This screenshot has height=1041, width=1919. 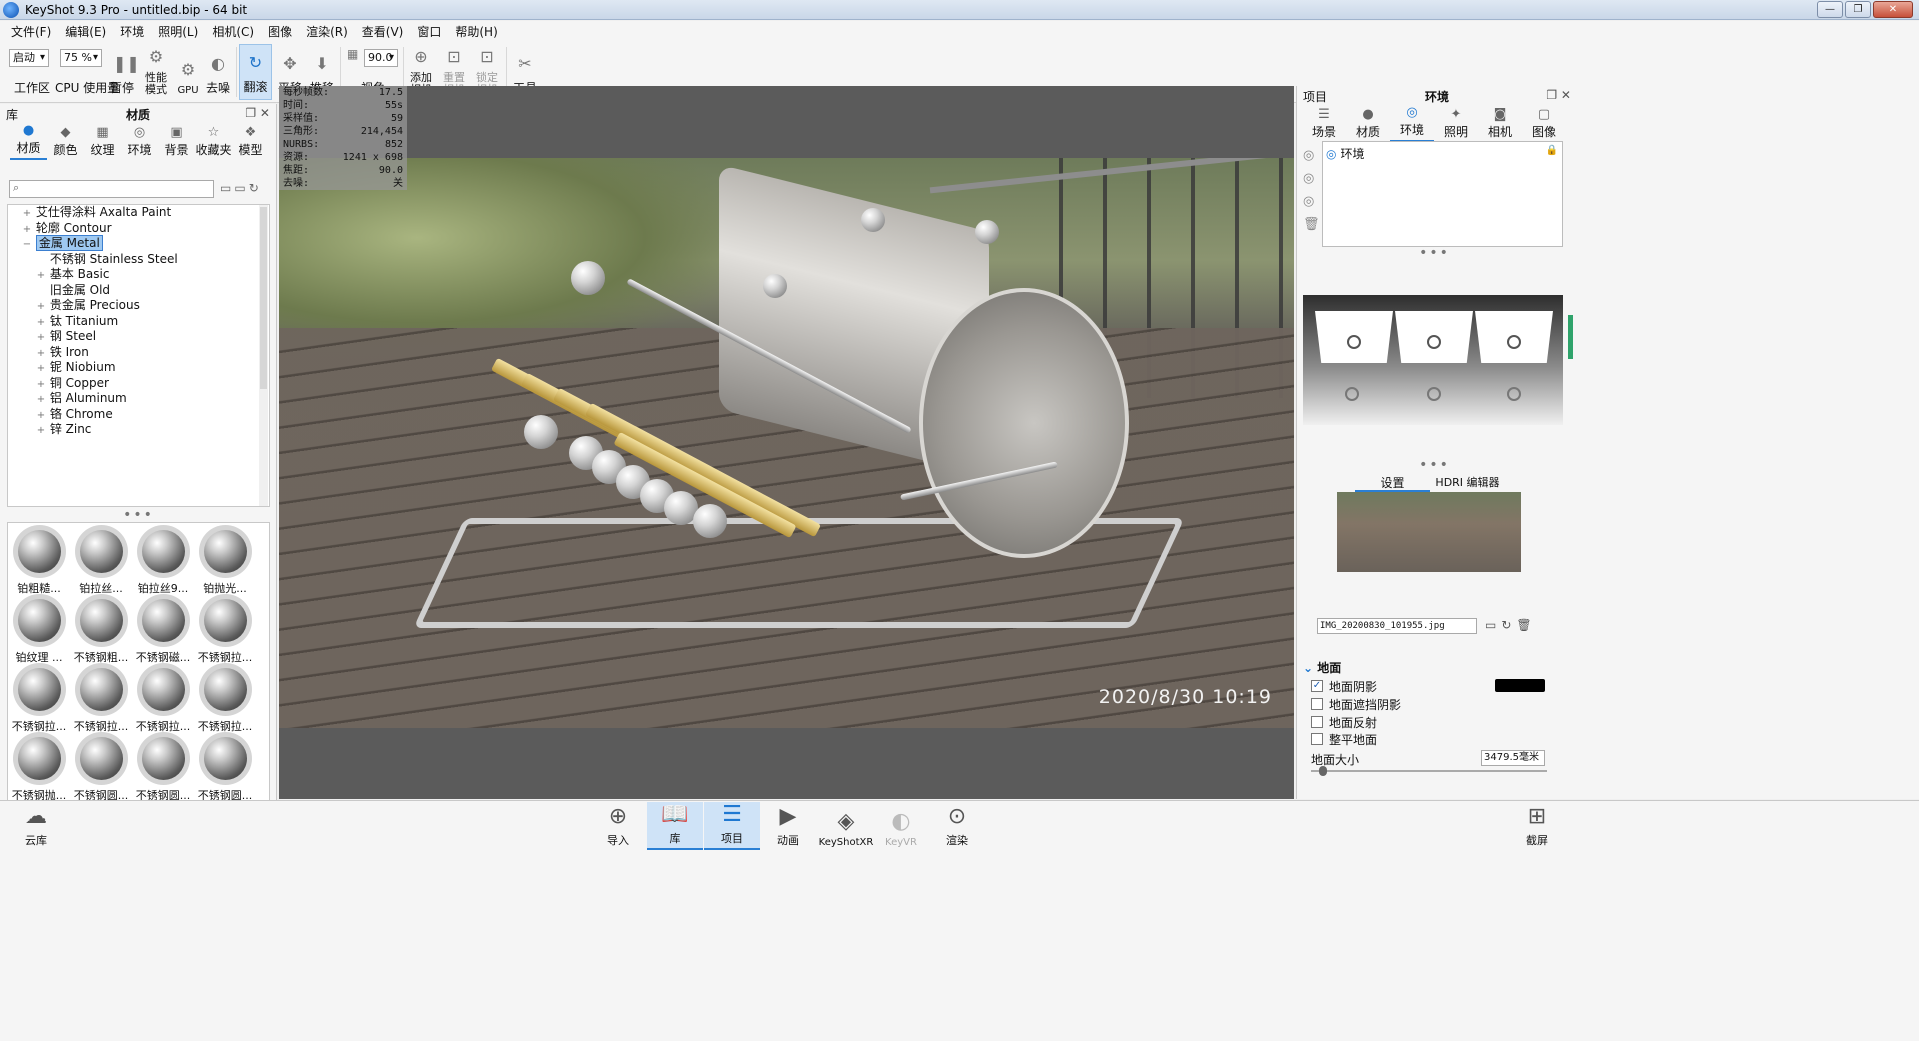 What do you see at coordinates (1324, 124) in the screenshot?
I see `tab-scene: ☰ 场景` at bounding box center [1324, 124].